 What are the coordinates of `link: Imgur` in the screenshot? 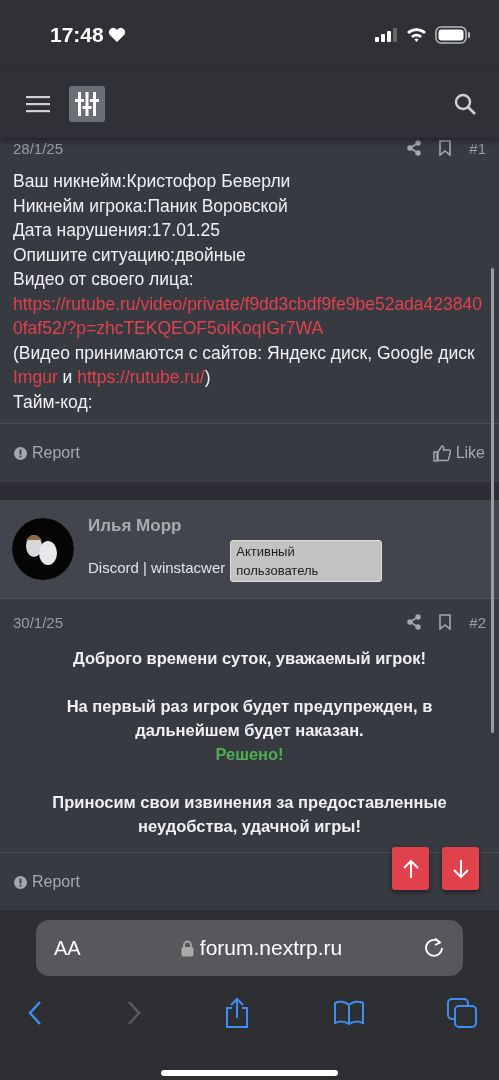 It's located at (35, 377).